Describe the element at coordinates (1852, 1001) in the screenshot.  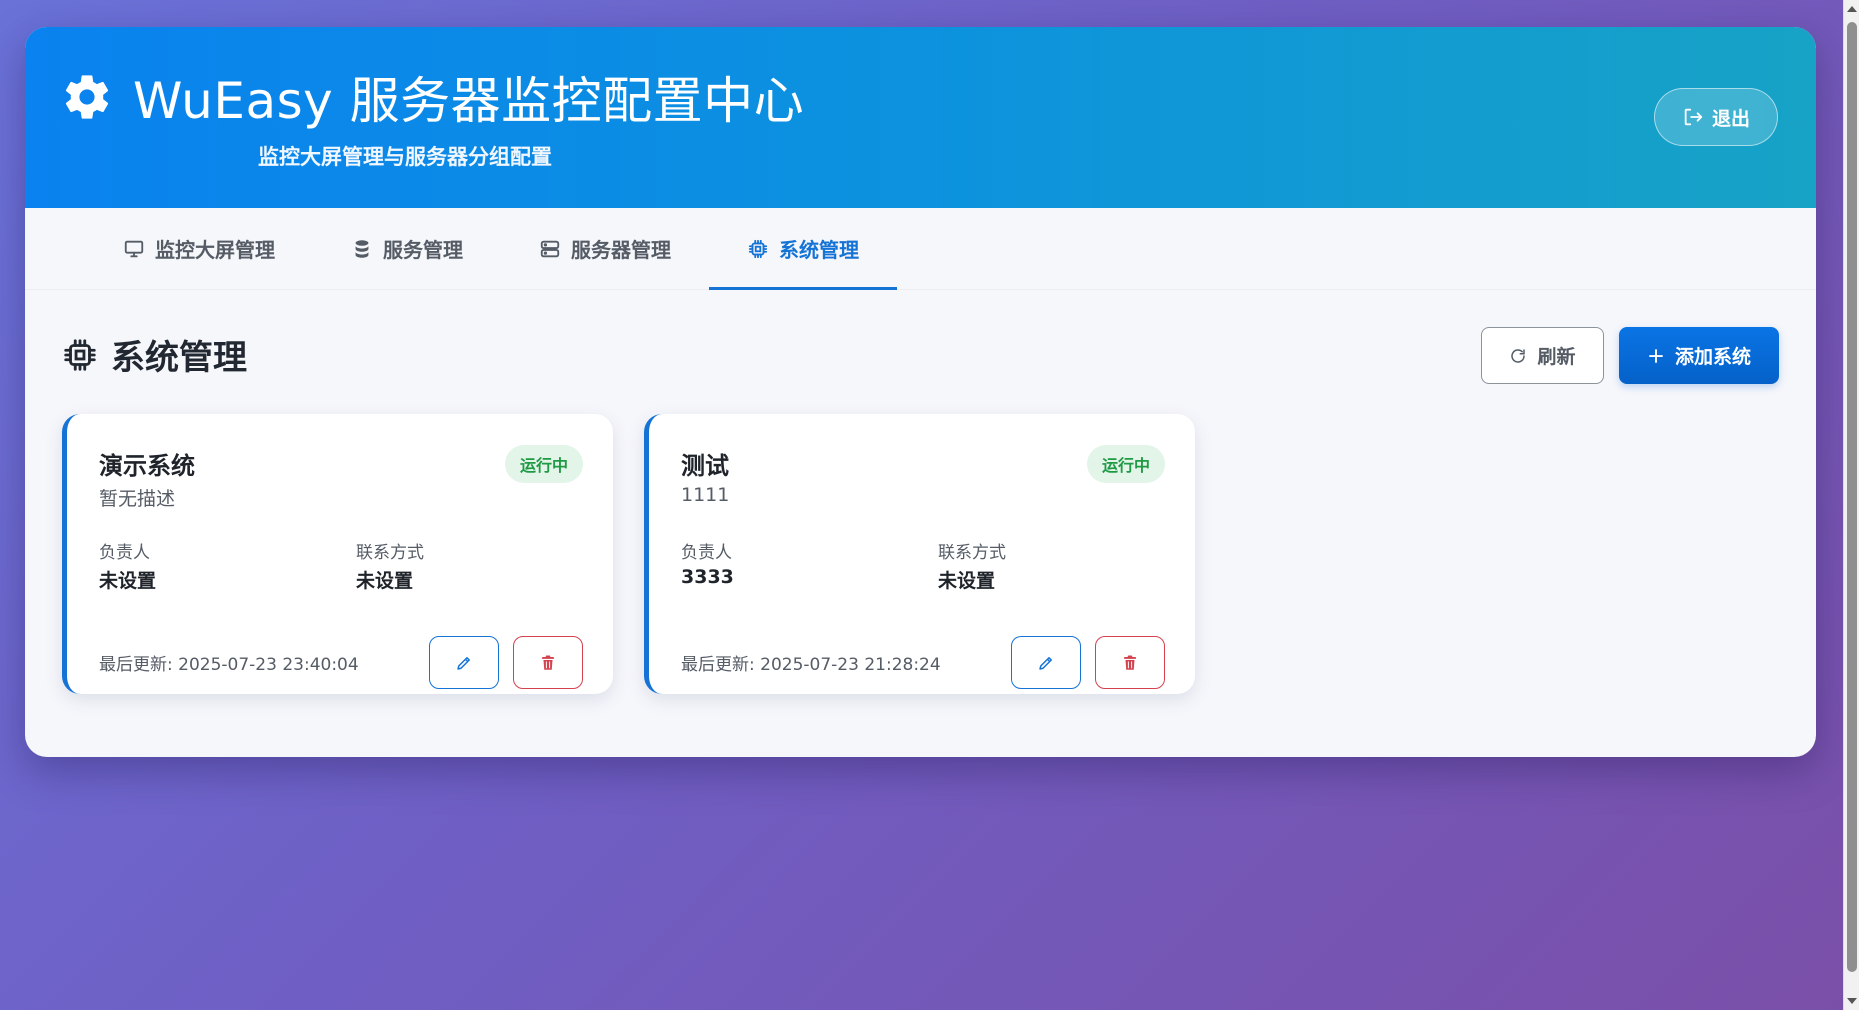
I see `scroll-down-arrow` at that location.